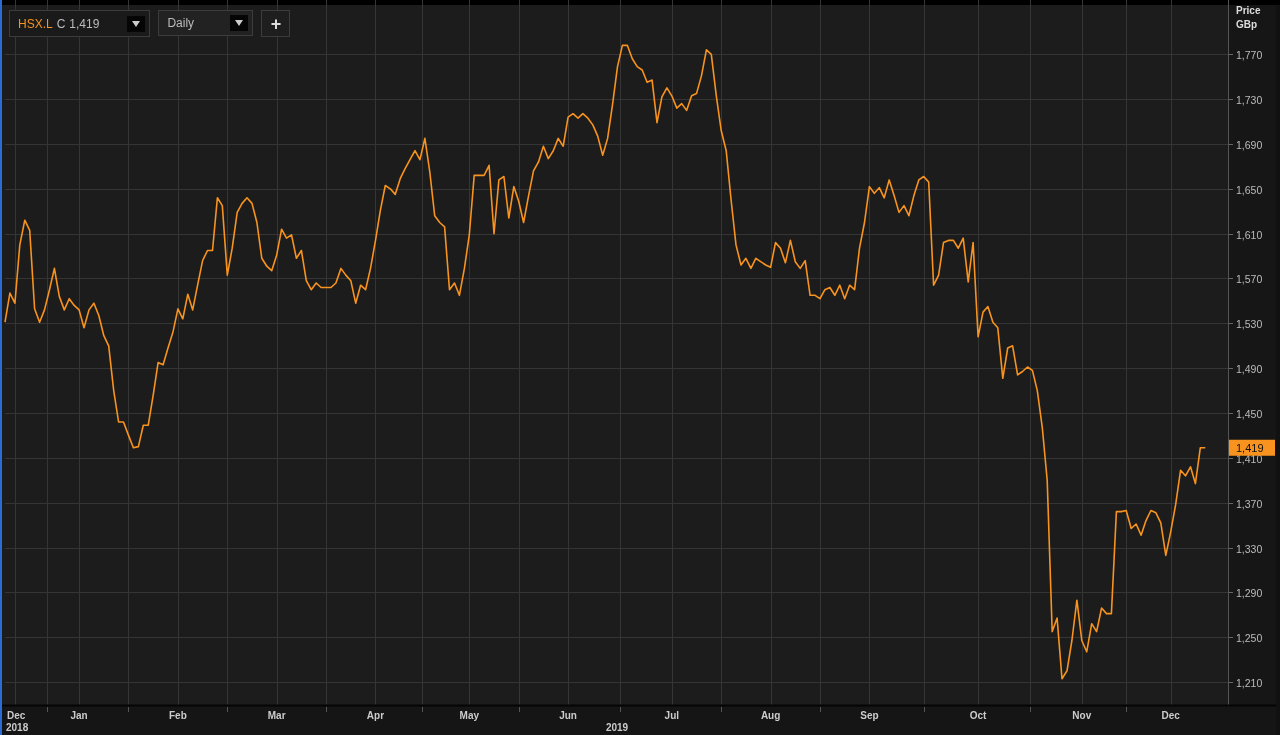 Image resolution: width=1280 pixels, height=735 pixels. Describe the element at coordinates (1249, 234) in the screenshot. I see `y-tick-label: 1,610` at that location.